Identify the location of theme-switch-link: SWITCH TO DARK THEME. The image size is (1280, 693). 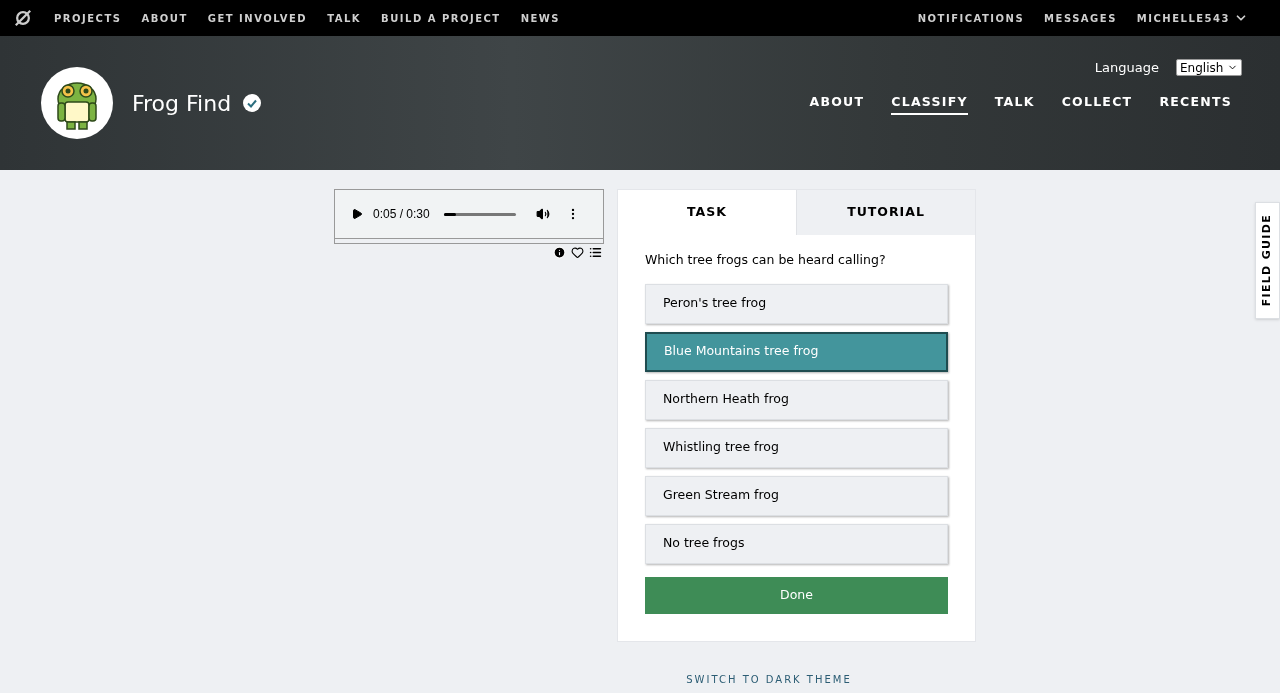
(769, 679).